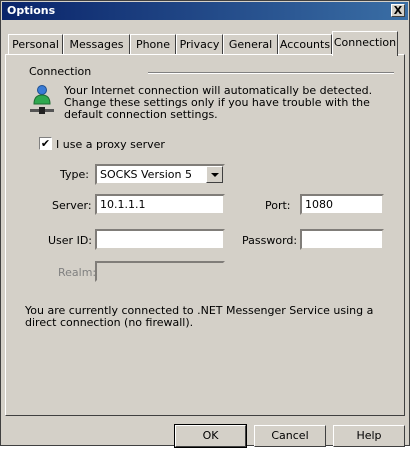  Describe the element at coordinates (305, 44) in the screenshot. I see `tab-accounts: Accounts` at that location.